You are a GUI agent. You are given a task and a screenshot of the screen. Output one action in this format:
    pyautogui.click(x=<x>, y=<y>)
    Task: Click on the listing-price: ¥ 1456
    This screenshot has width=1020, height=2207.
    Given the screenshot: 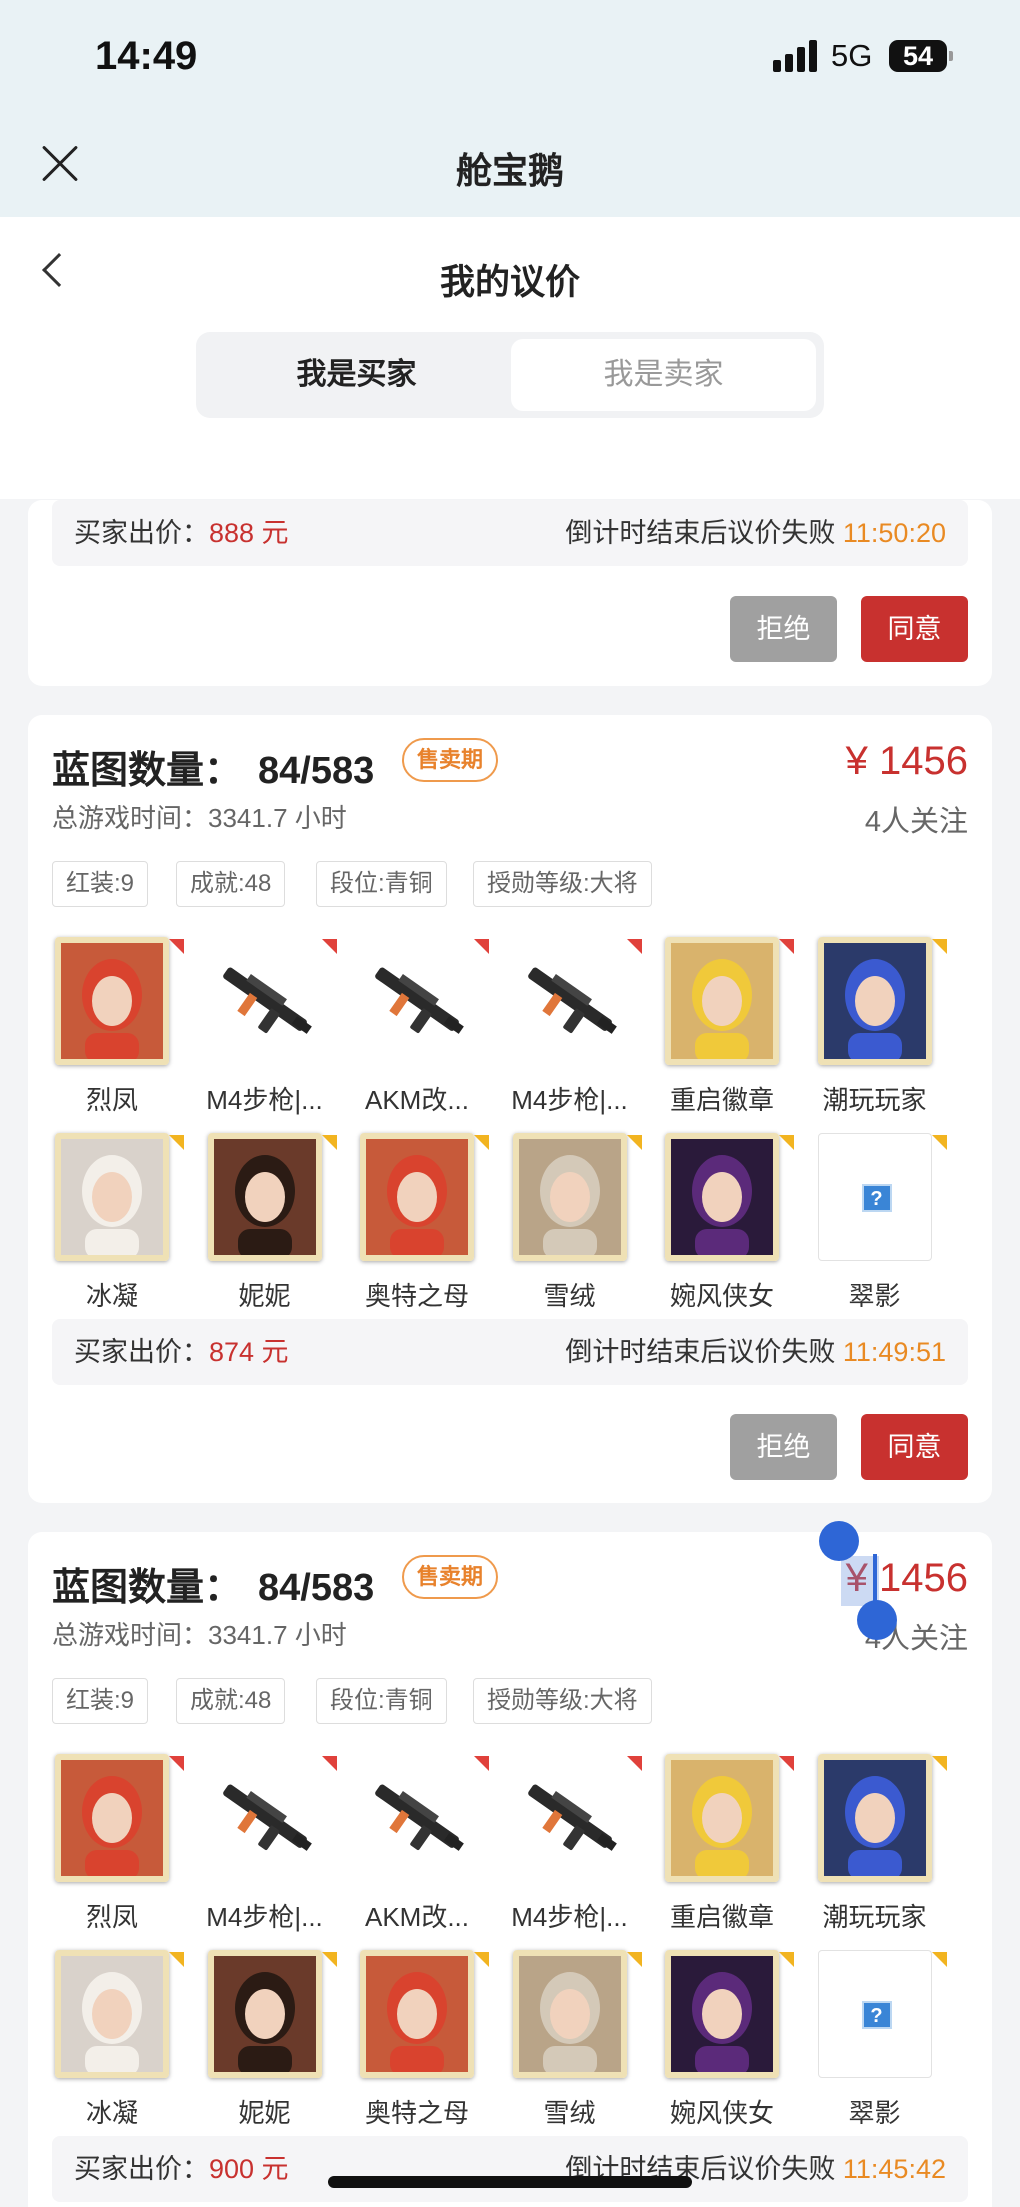 What is the action you would take?
    pyautogui.click(x=906, y=761)
    